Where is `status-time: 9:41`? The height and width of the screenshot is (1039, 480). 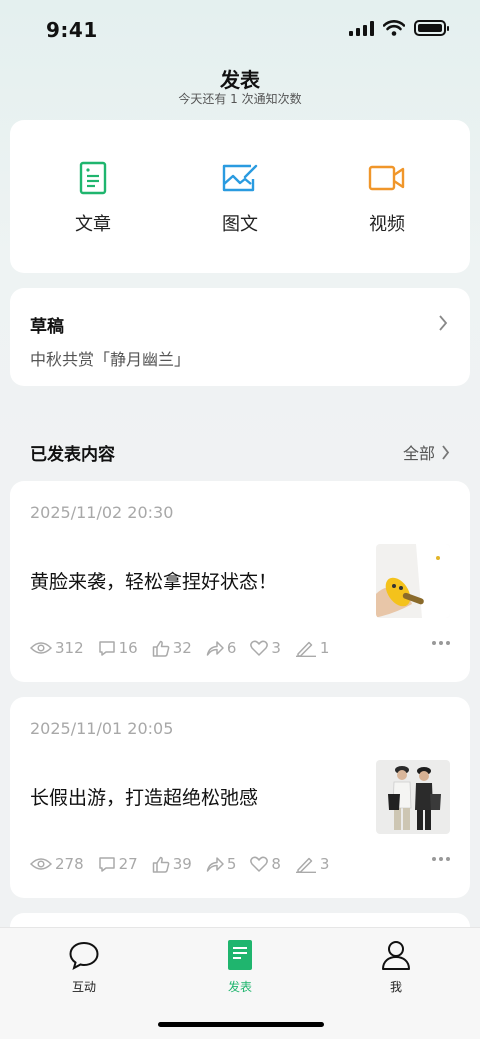
status-time: 9:41 is located at coordinates (72, 30).